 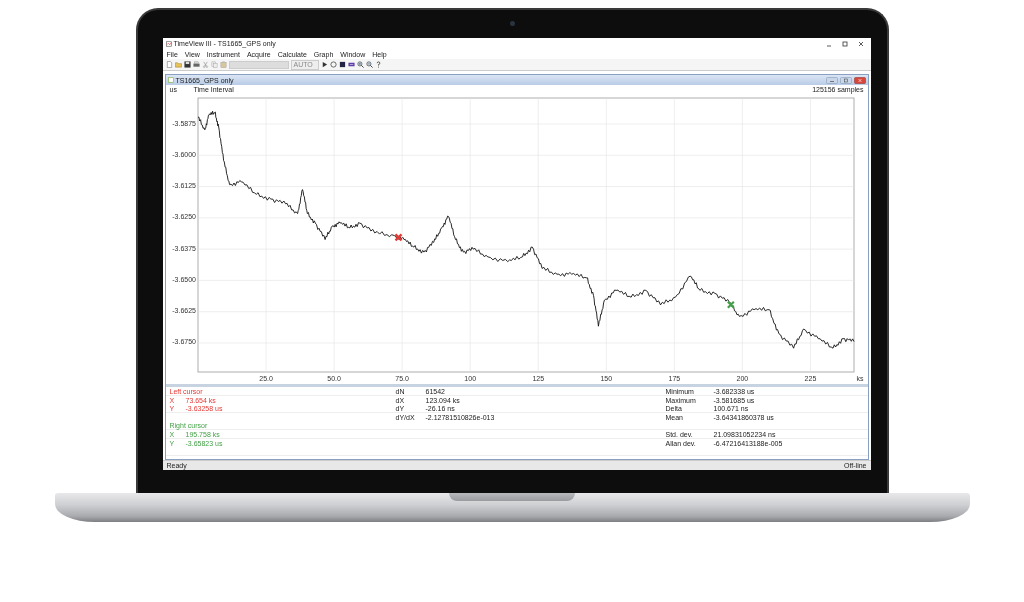 What do you see at coordinates (859, 80) in the screenshot?
I see `close-icon` at bounding box center [859, 80].